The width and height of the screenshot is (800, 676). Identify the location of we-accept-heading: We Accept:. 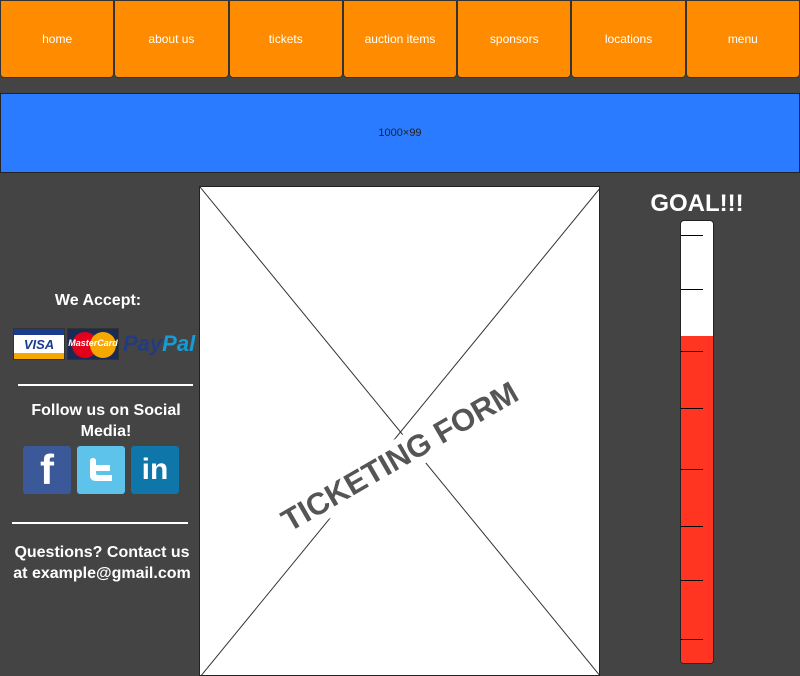
(98, 300).